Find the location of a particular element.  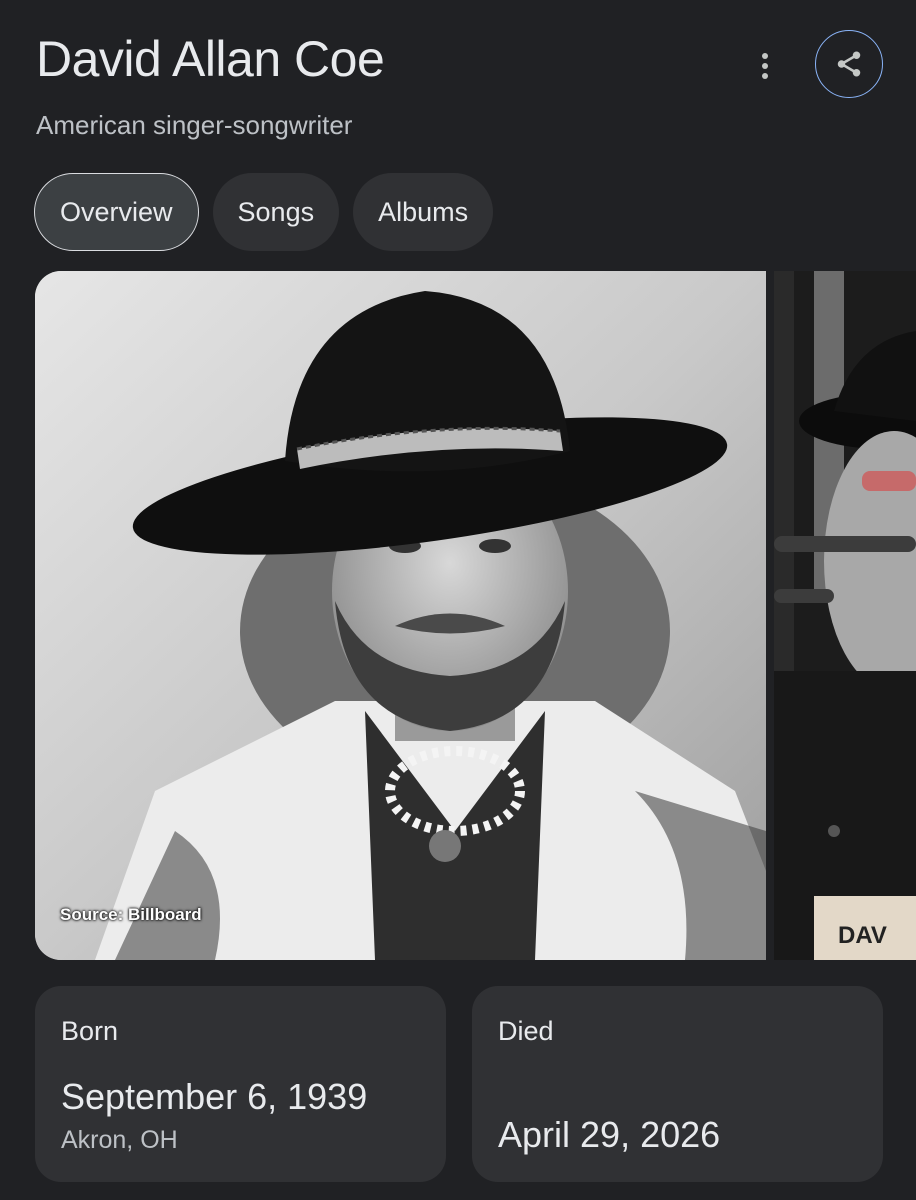

more-vert-icon is located at coordinates (765, 66).